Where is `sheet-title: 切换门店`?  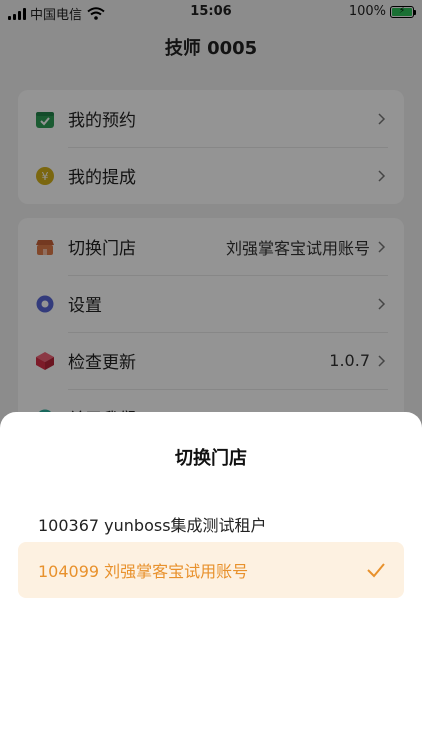 sheet-title: 切换门店 is located at coordinates (211, 458).